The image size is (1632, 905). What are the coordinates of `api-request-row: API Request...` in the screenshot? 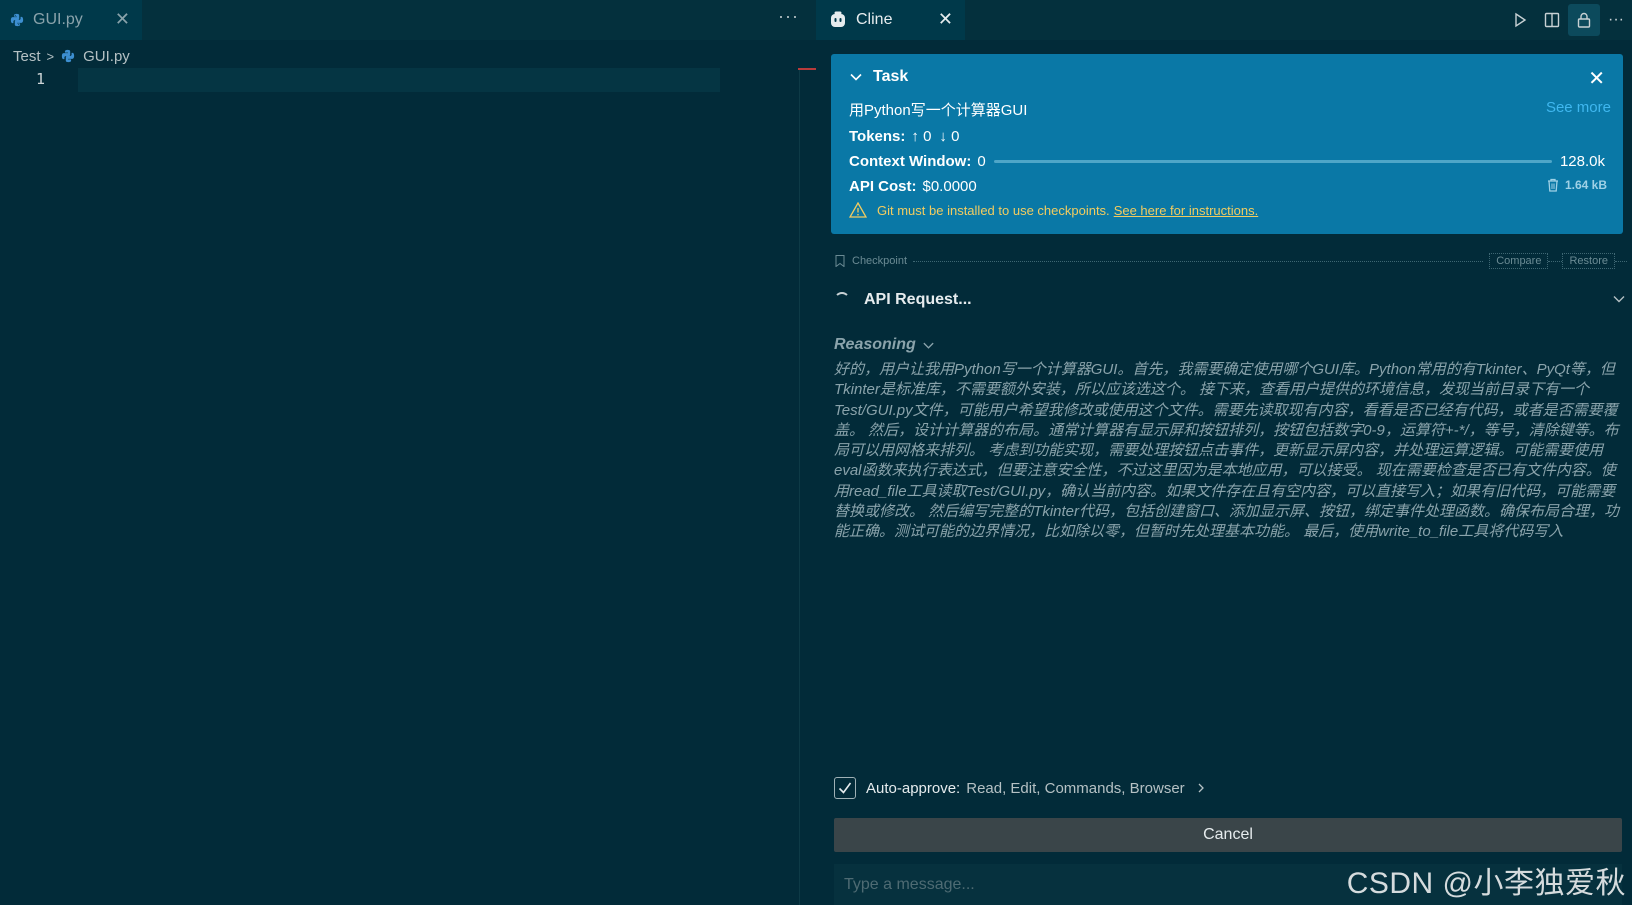 It's located at (1230, 300).